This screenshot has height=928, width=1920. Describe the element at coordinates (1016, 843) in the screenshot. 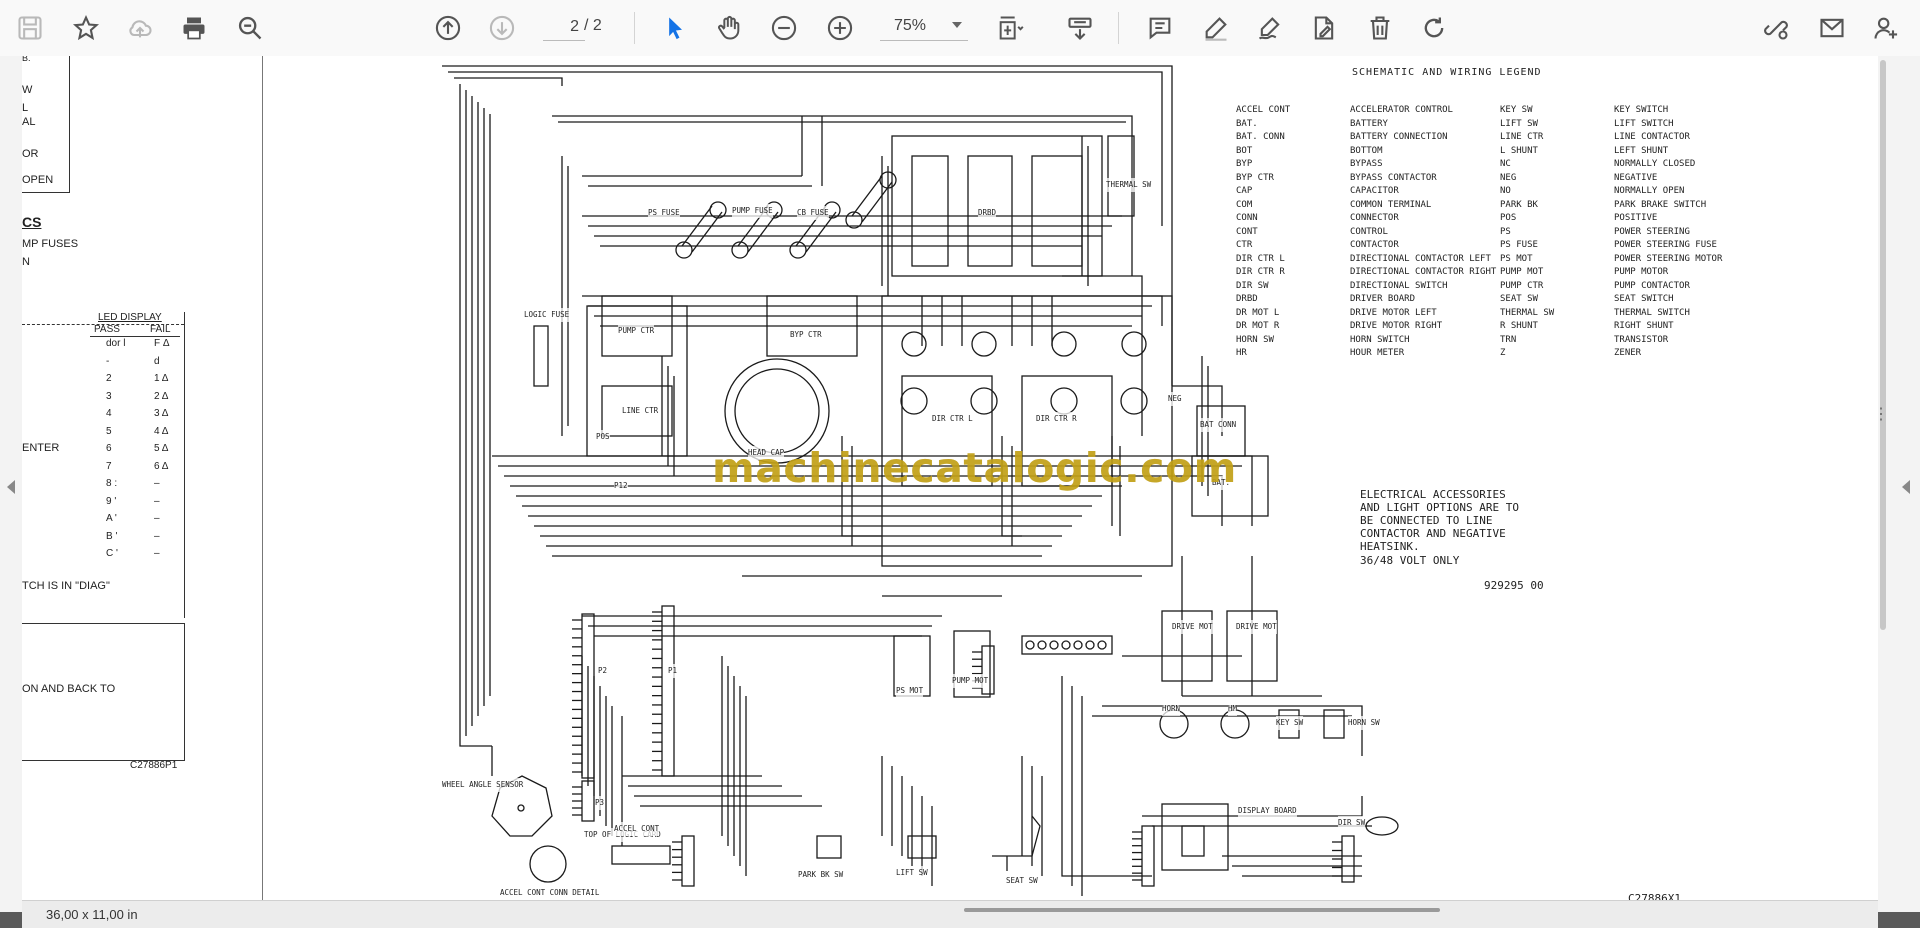

I see `seat-switch` at that location.